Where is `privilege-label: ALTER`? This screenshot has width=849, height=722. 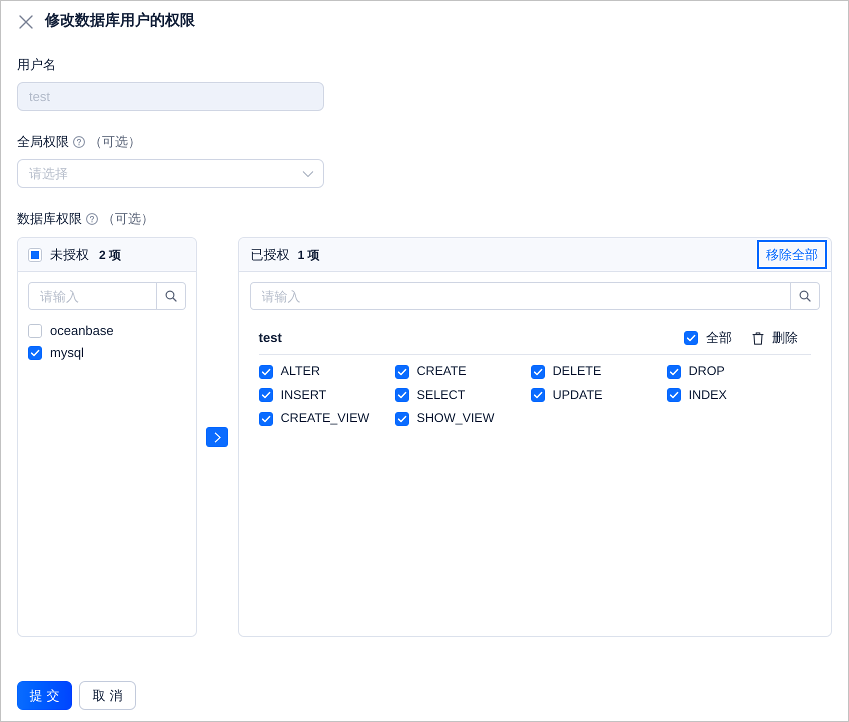
privilege-label: ALTER is located at coordinates (300, 371).